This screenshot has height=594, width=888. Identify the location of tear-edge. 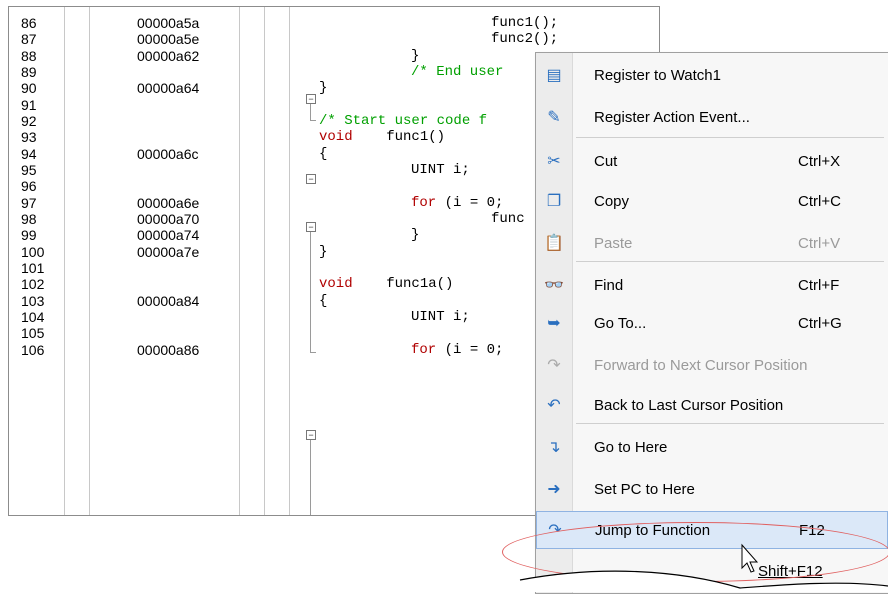
(703, 567).